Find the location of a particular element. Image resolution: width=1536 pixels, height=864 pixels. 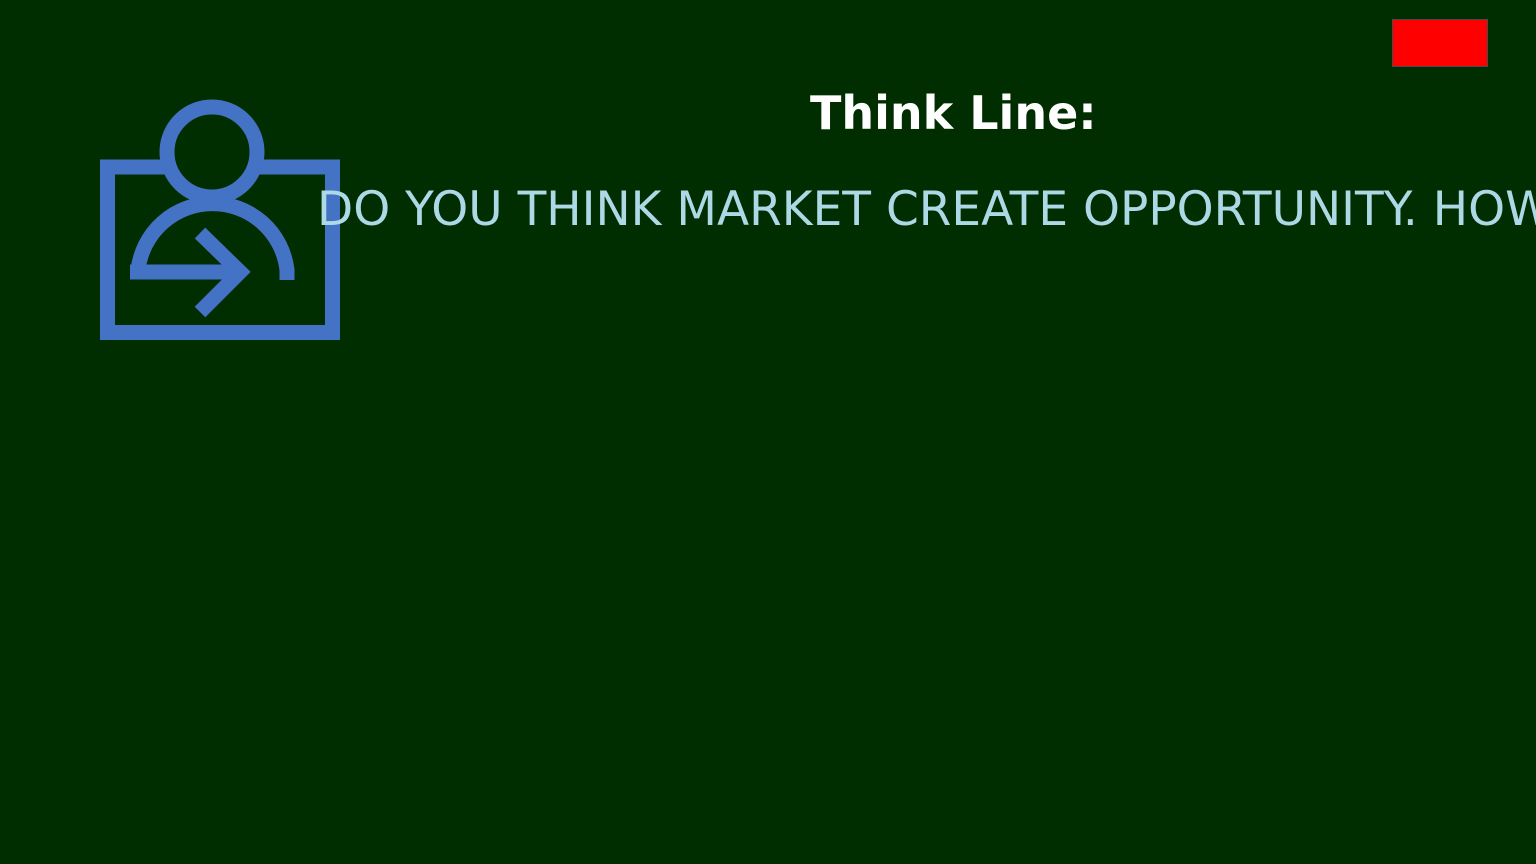

user-login-icon is located at coordinates (220, 219).